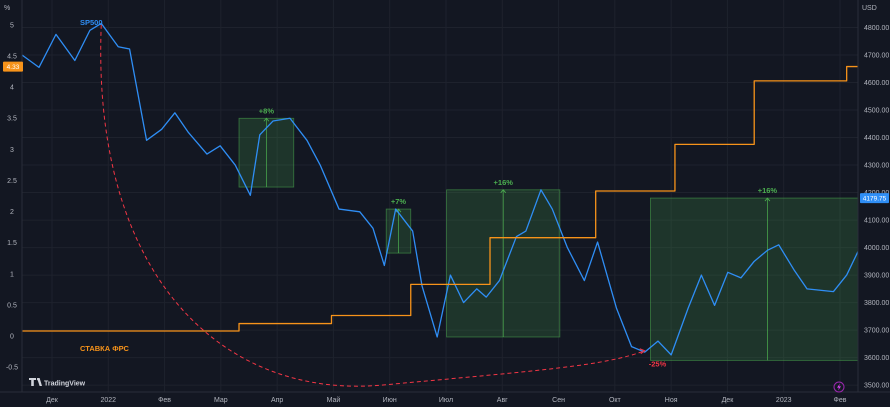  Describe the element at coordinates (876, 303) in the screenshot. I see `right-axis-tick-label: 3800.00` at that location.